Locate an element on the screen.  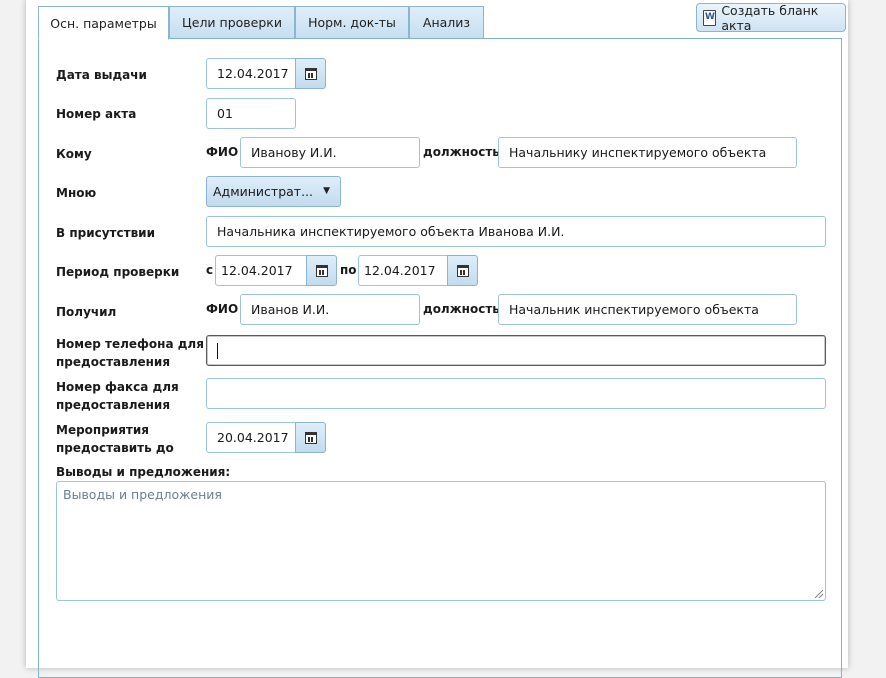
phone-input is located at coordinates (516, 350).